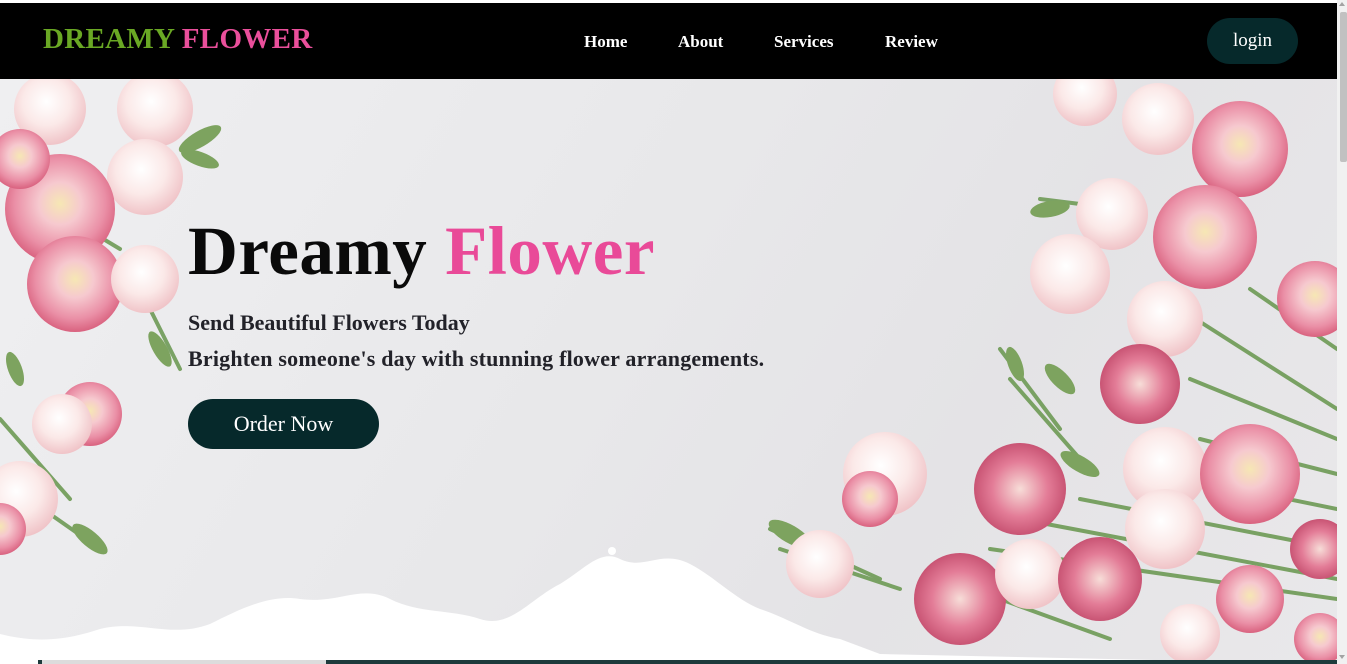 The height and width of the screenshot is (664, 1347). What do you see at coordinates (700, 42) in the screenshot?
I see `nav-about: About` at bounding box center [700, 42].